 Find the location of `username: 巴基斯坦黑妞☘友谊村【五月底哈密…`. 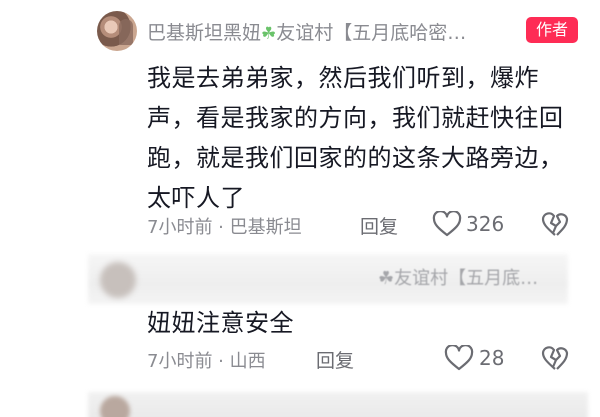

username: 巴基斯坦黑妞☘友谊村【五月底哈密… is located at coordinates (306, 31).